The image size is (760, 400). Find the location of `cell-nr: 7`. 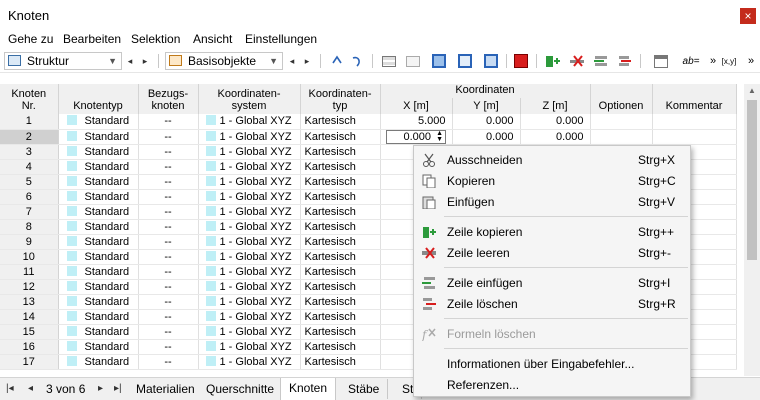

cell-nr: 7 is located at coordinates (29, 212).